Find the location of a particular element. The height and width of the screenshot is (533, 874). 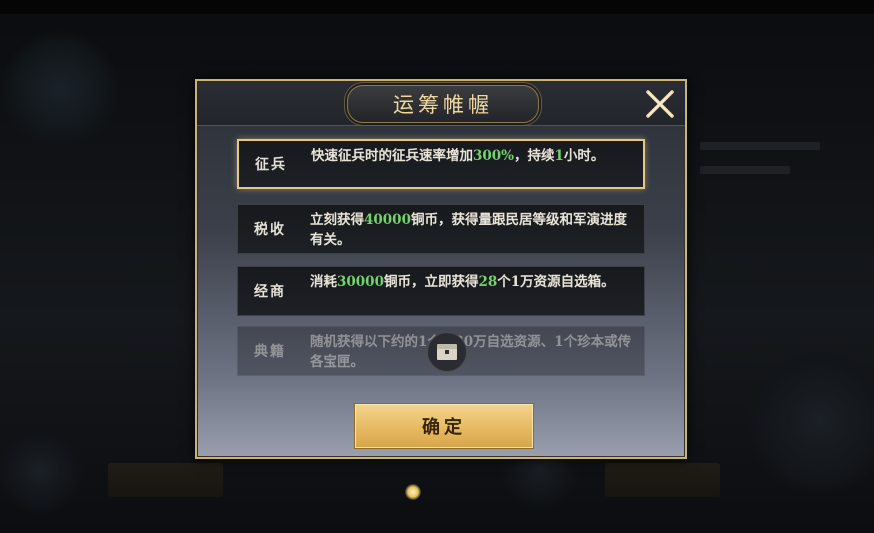

highlight-value: 28 is located at coordinates (488, 282).